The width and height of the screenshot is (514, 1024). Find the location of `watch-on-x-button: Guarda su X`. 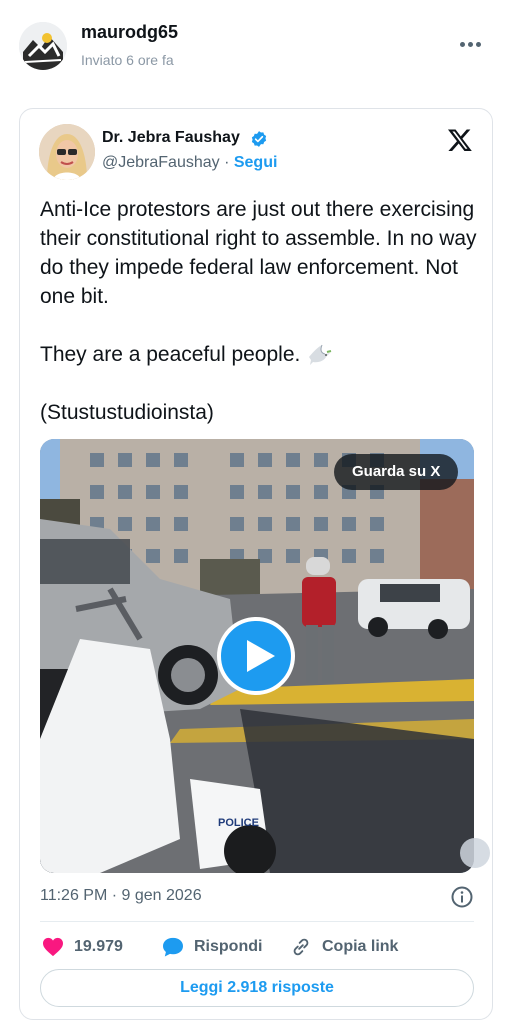

watch-on-x-button: Guarda su X is located at coordinates (396, 472).